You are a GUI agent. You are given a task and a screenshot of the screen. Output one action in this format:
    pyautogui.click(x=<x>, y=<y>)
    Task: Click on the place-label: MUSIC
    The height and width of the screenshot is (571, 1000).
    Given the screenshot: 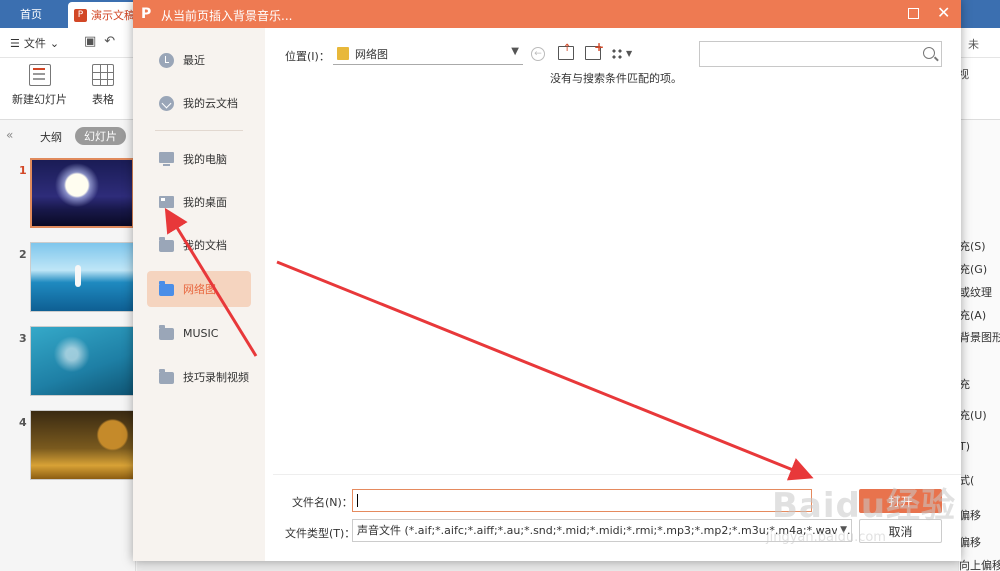 What is the action you would take?
    pyautogui.click(x=201, y=333)
    